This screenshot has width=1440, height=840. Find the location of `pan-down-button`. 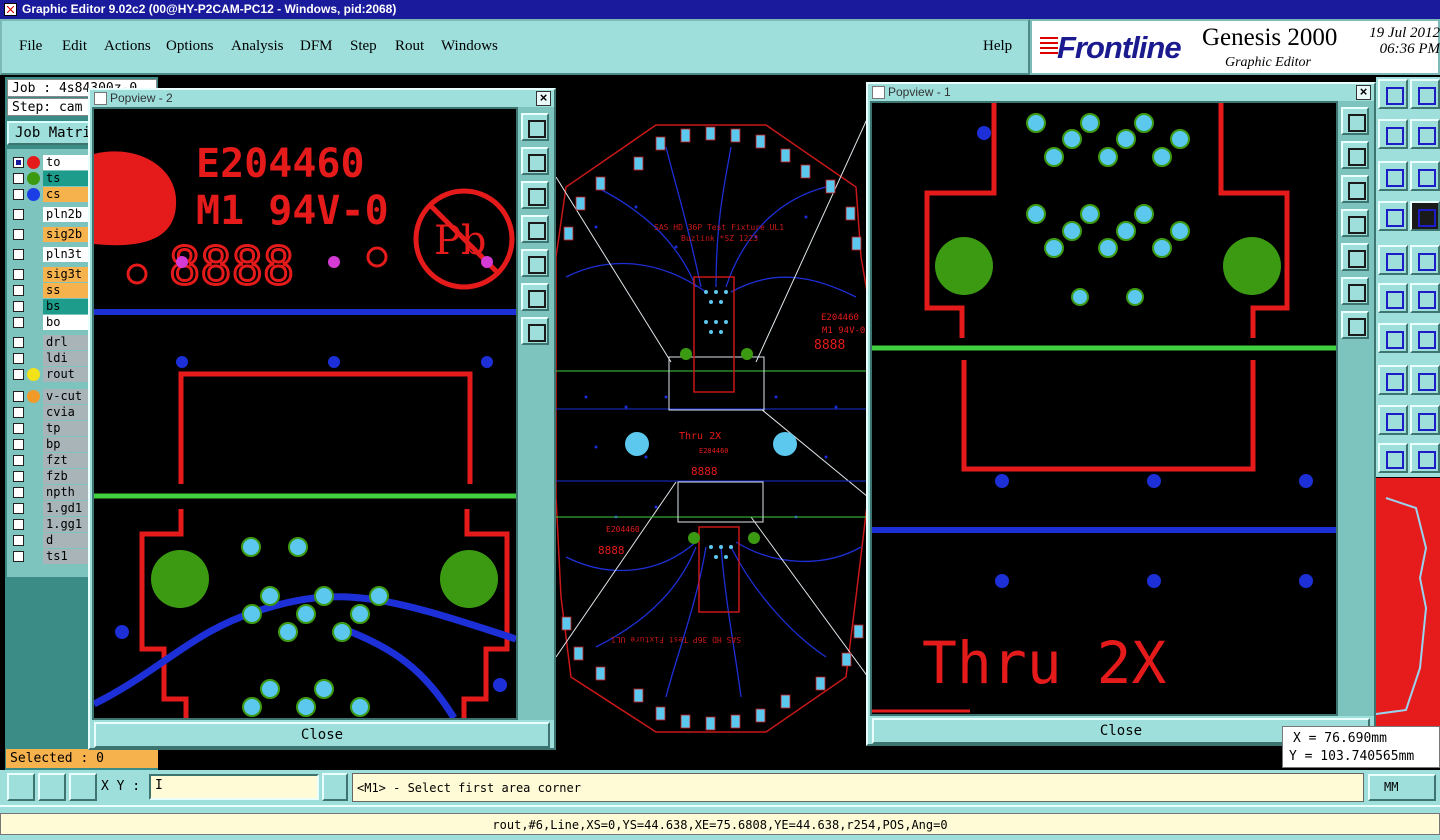

pan-down-button is located at coordinates (1355, 189).